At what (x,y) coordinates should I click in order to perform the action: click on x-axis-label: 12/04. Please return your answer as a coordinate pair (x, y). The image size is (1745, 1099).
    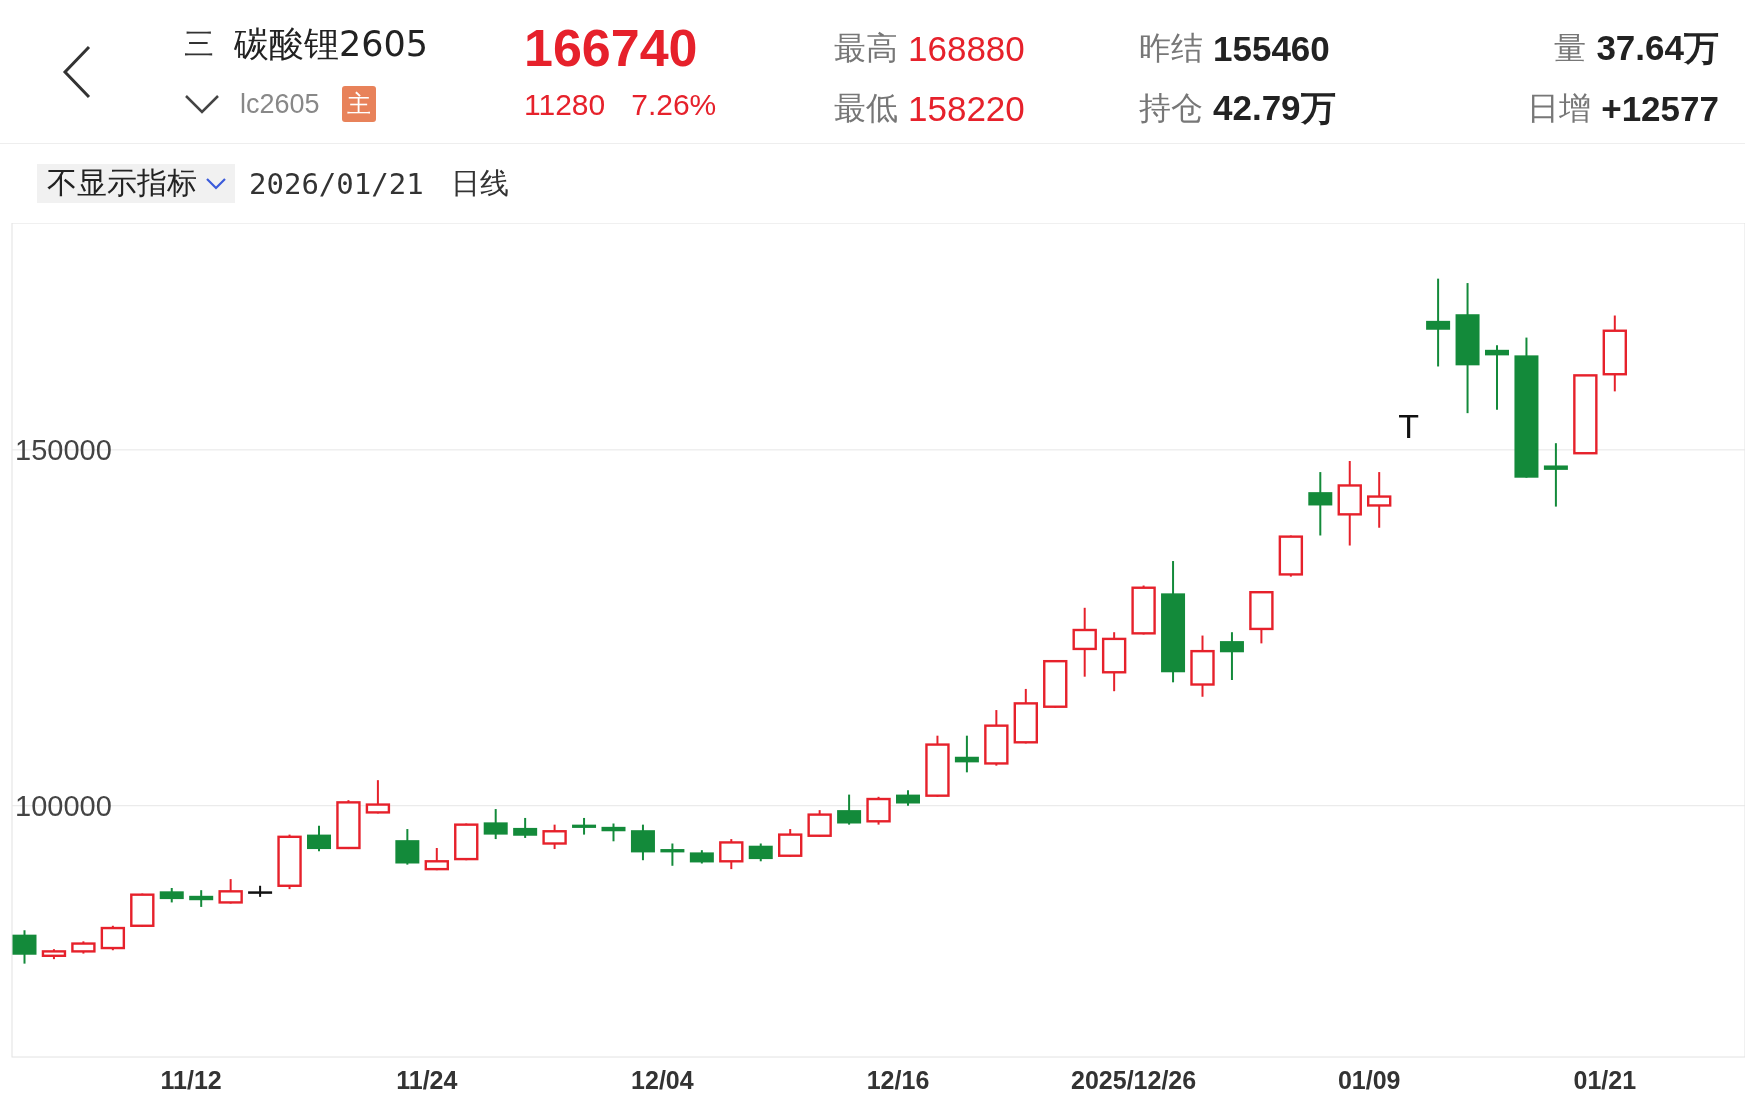
    Looking at the image, I should click on (662, 1080).